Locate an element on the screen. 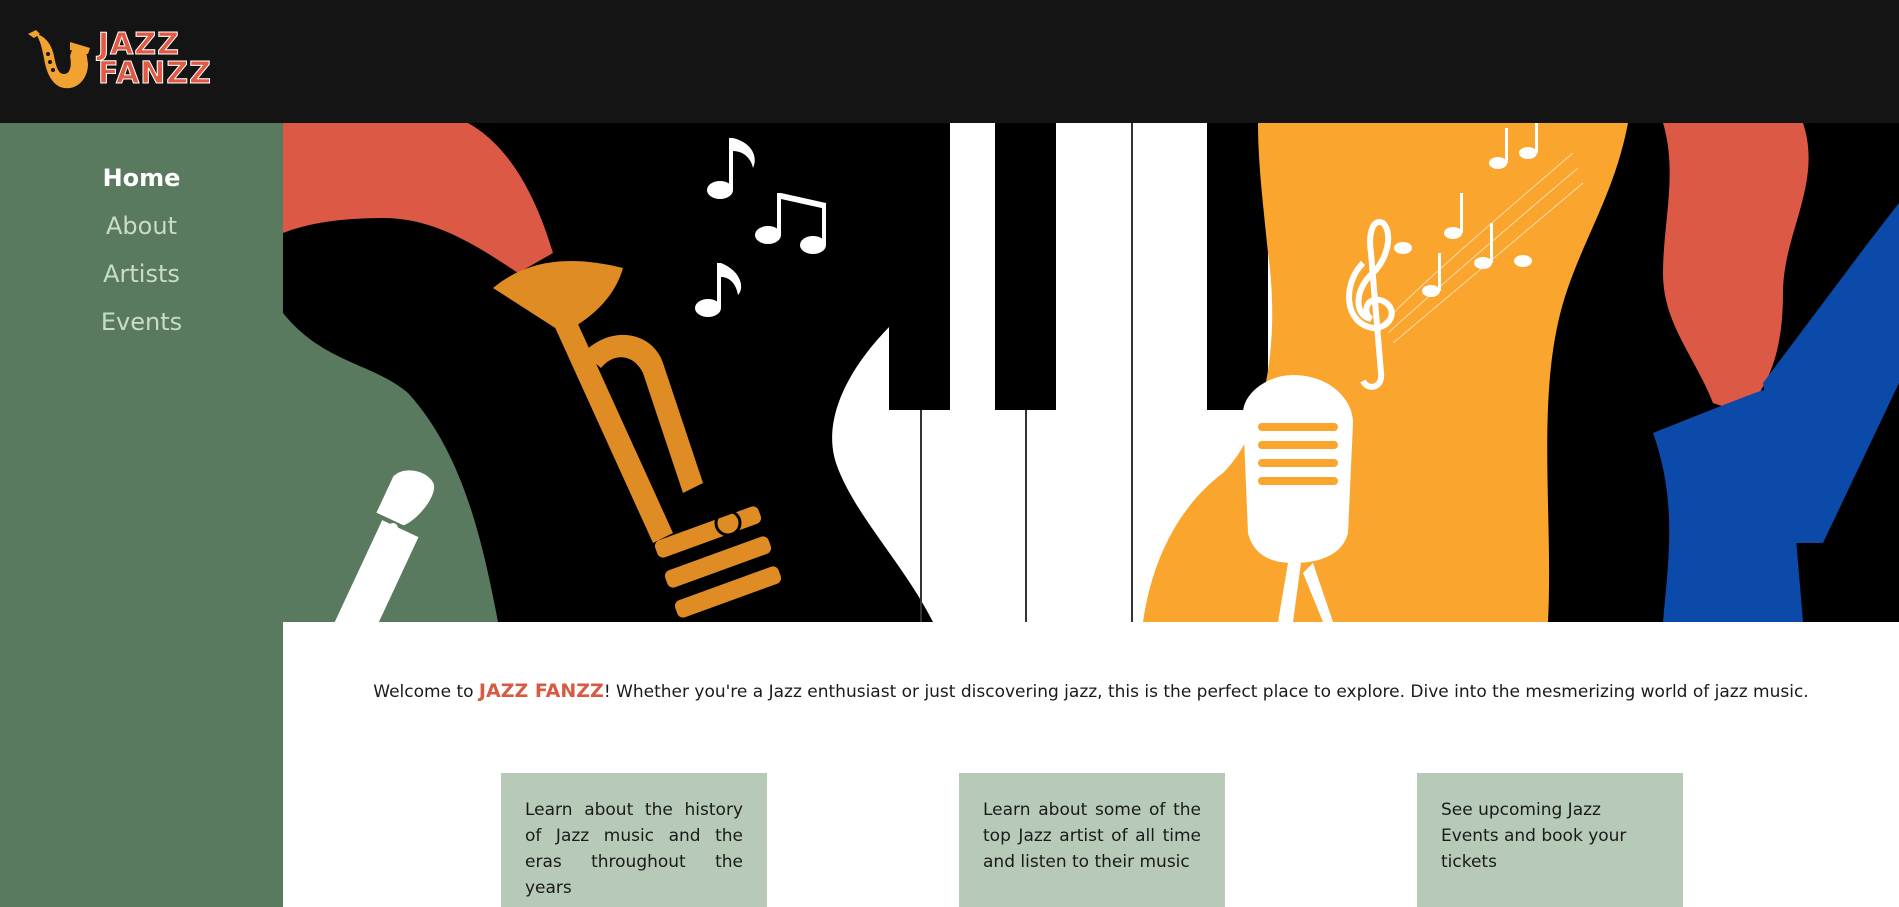  nav-item-artists: Artists is located at coordinates (141, 274).